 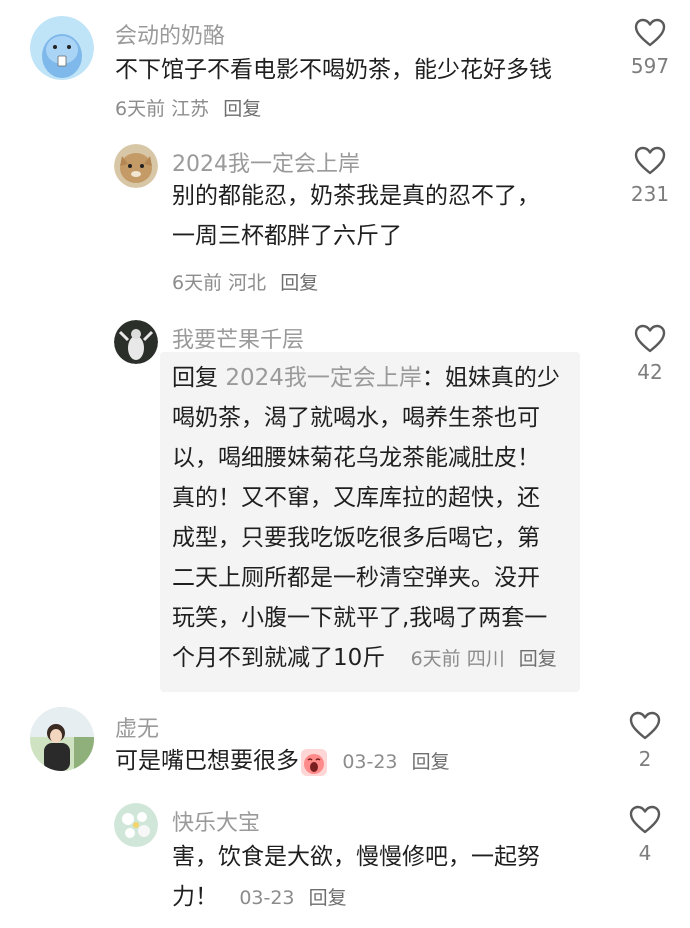 I want to click on comment-location: 江苏, so click(x=190, y=109).